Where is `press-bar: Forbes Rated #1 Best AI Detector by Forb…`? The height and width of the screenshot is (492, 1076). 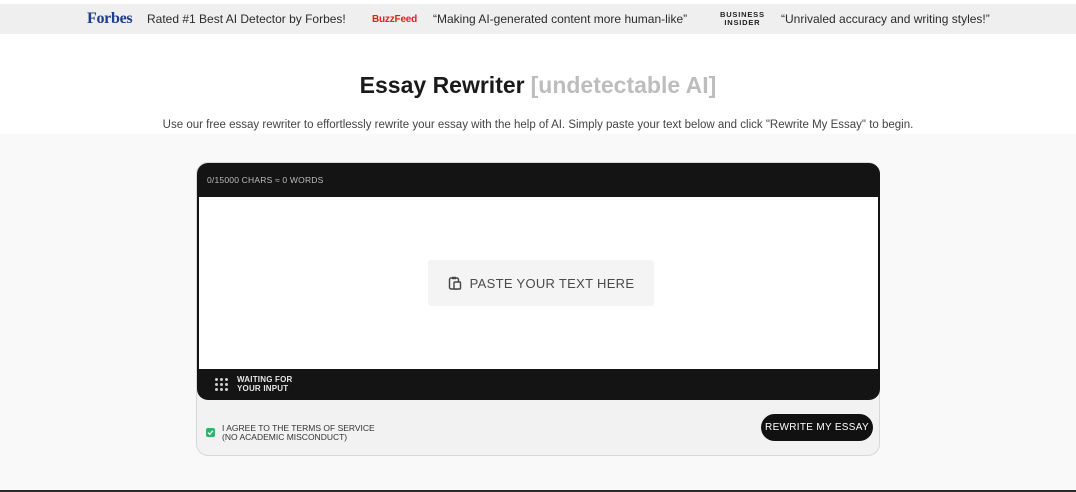 press-bar: Forbes Rated #1 Best AI Detector by Forb… is located at coordinates (538, 19).